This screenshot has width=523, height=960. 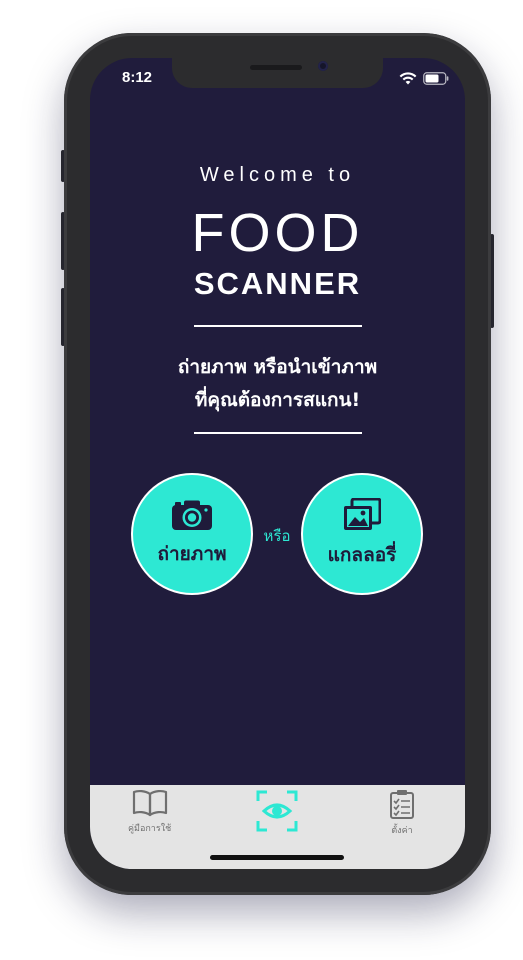 I want to click on tab-settings: ตั้งค่า, so click(x=402, y=813).